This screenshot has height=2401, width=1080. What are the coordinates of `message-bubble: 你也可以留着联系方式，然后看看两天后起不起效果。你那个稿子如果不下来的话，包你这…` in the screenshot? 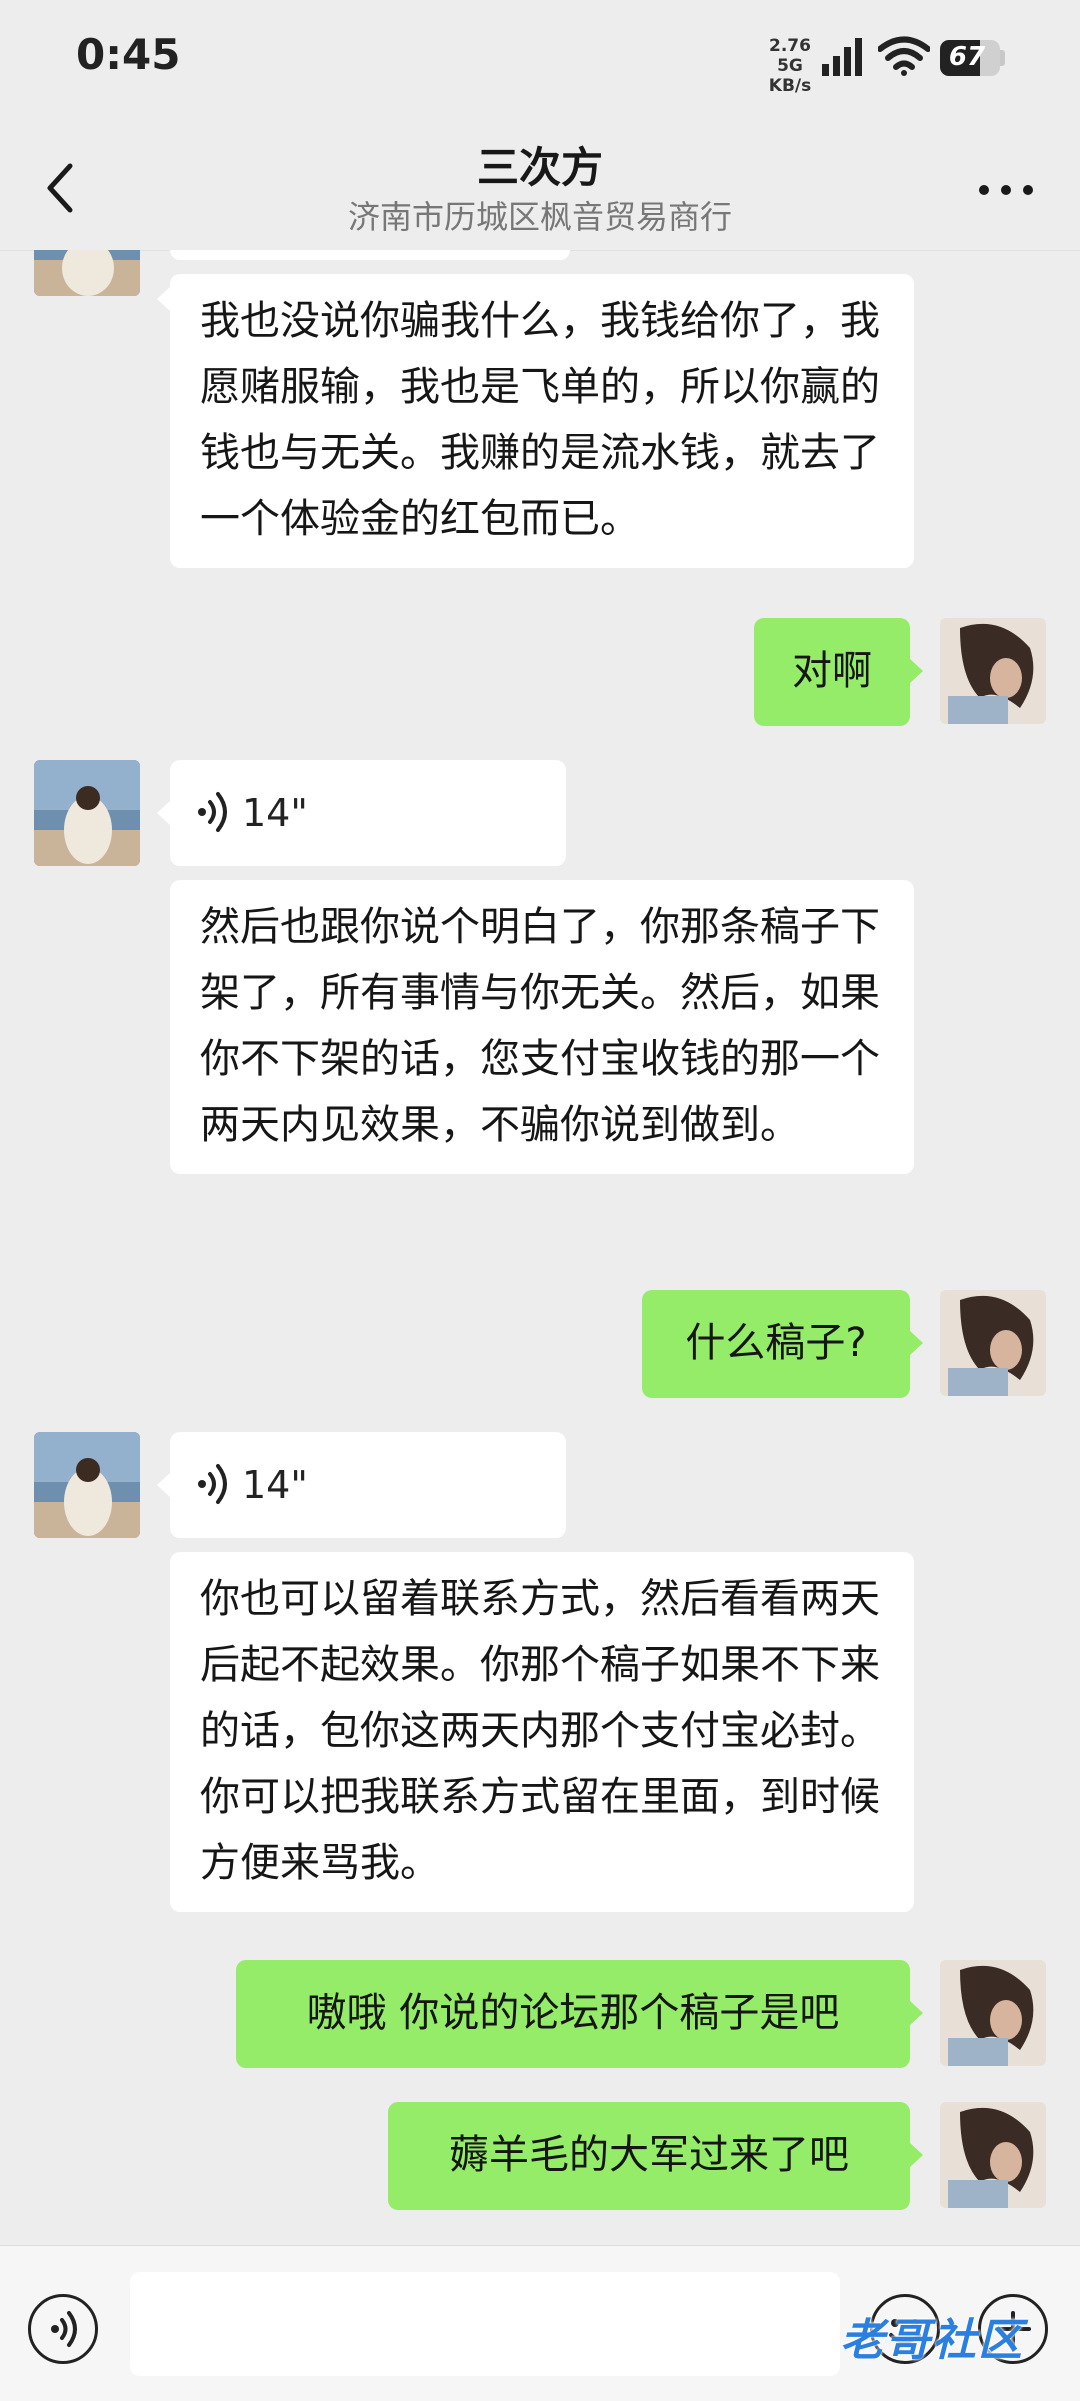 It's located at (542, 1732).